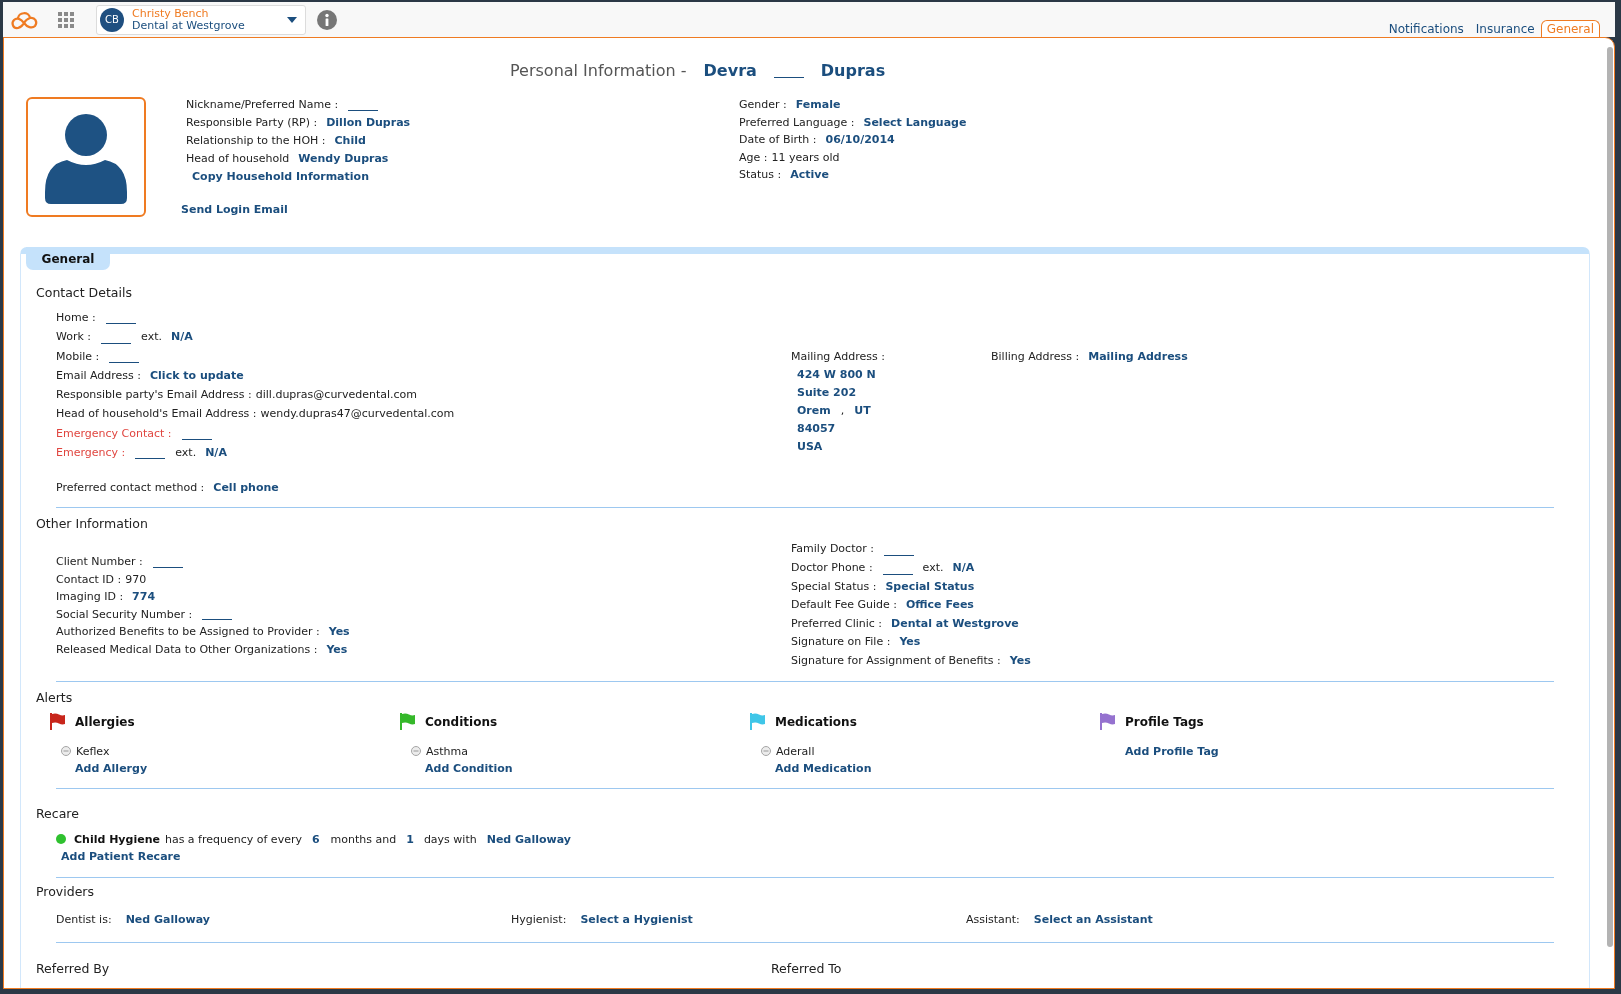 The image size is (1621, 994). I want to click on info-icon, so click(327, 19).